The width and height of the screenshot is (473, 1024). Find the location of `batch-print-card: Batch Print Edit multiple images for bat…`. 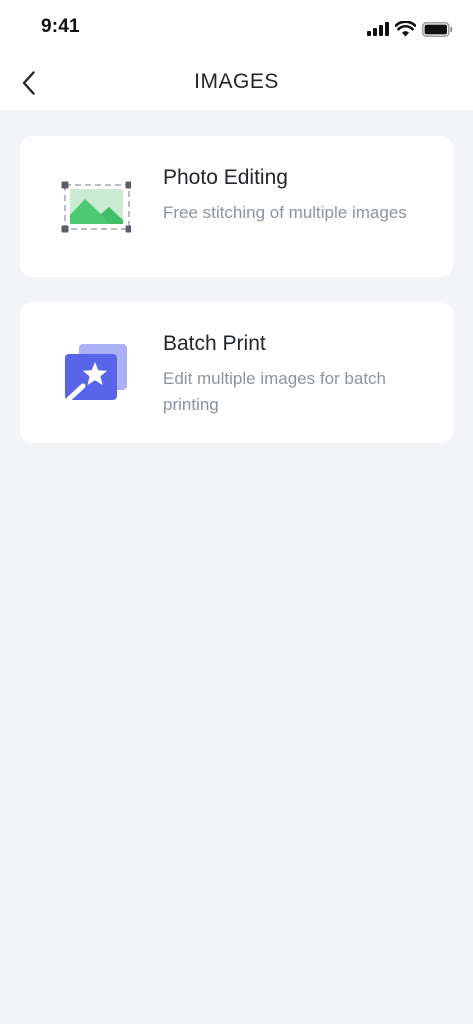

batch-print-card: Batch Print Edit multiple images for bat… is located at coordinates (236, 372).